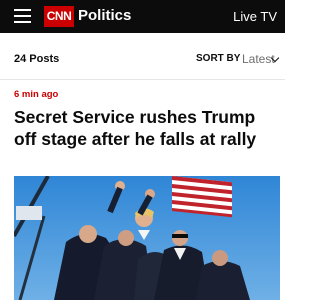 This screenshot has height=300, width=320. I want to click on live-tv-link: Live TV, so click(255, 16).